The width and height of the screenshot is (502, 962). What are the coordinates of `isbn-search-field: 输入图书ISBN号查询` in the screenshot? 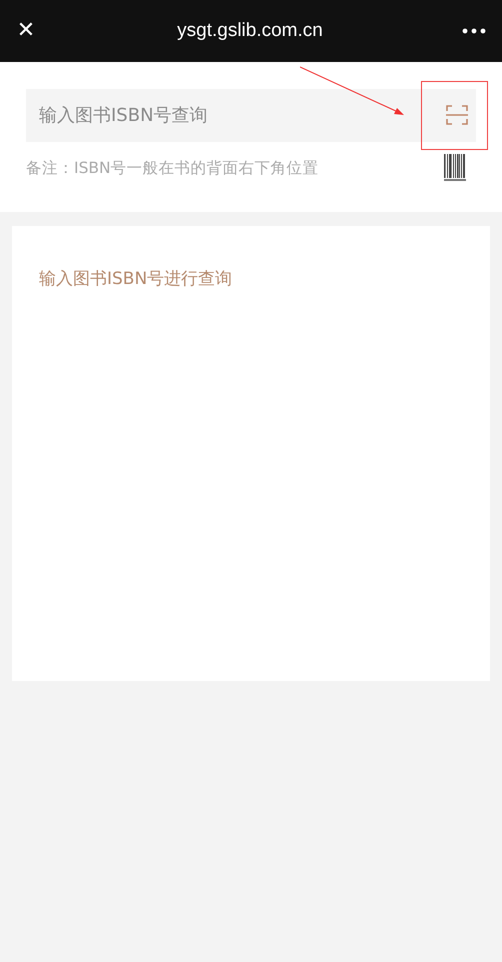 It's located at (251, 115).